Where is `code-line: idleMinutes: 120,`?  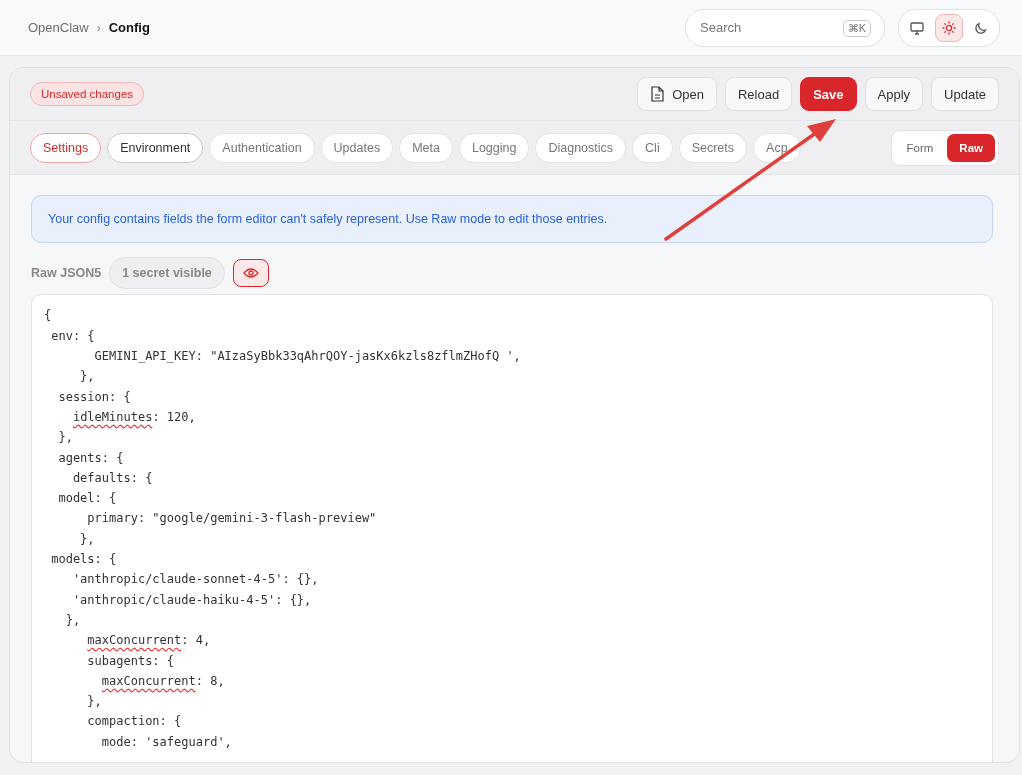
code-line: idleMinutes: 120, is located at coordinates (133, 417).